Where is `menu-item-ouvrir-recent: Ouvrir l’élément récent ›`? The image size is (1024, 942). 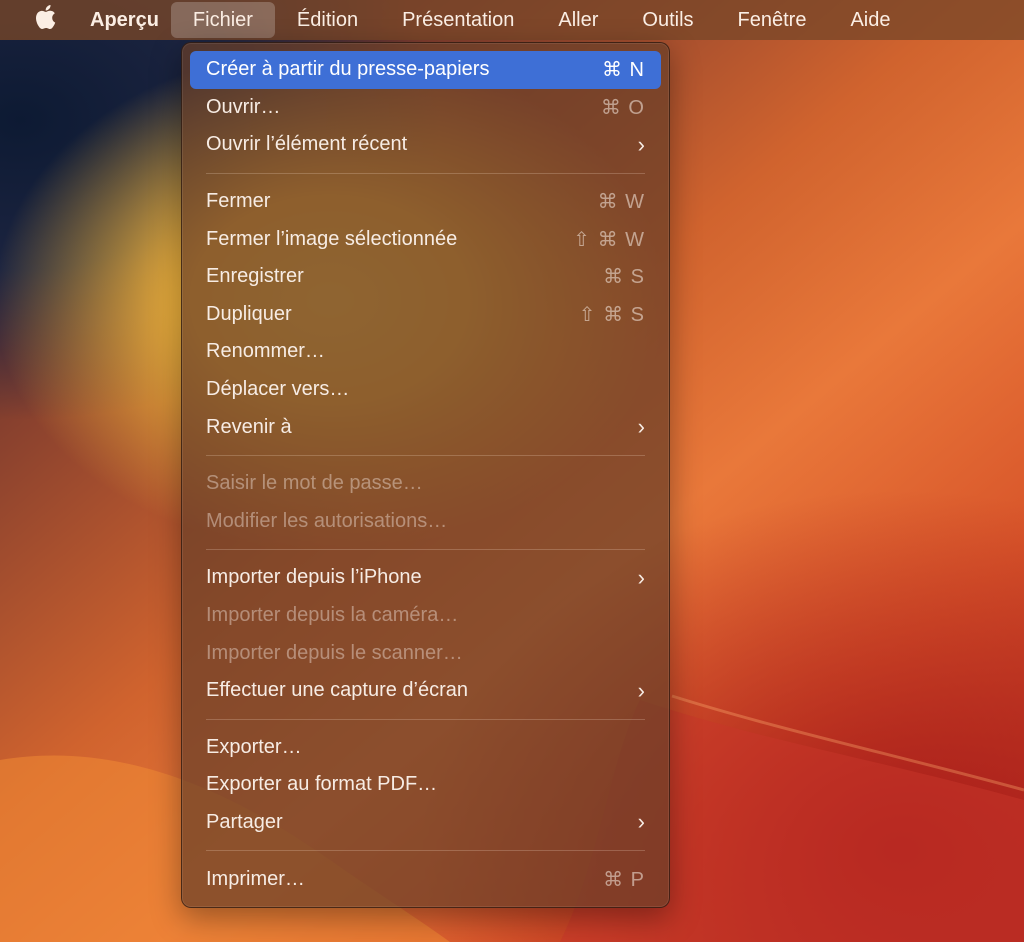 menu-item-ouvrir-recent: Ouvrir l’élément récent › is located at coordinates (425, 145).